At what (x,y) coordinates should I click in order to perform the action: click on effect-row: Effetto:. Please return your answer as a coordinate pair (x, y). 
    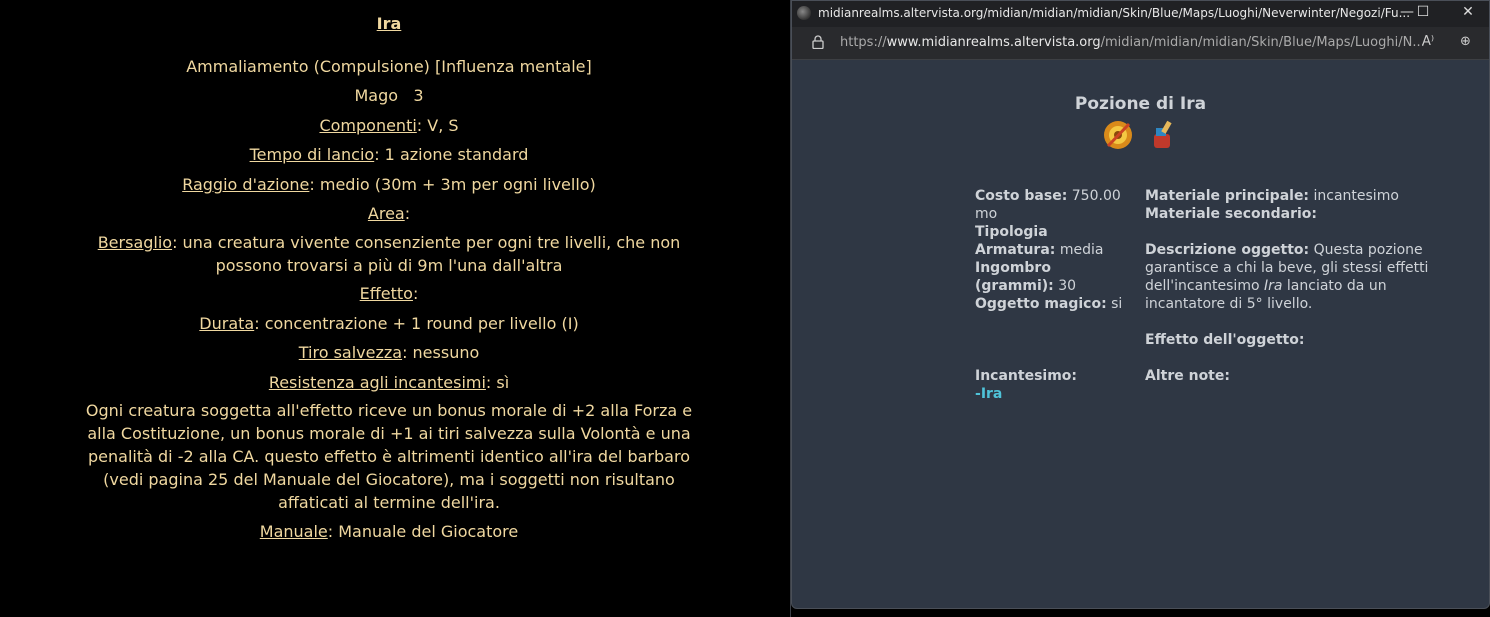
    Looking at the image, I should click on (389, 293).